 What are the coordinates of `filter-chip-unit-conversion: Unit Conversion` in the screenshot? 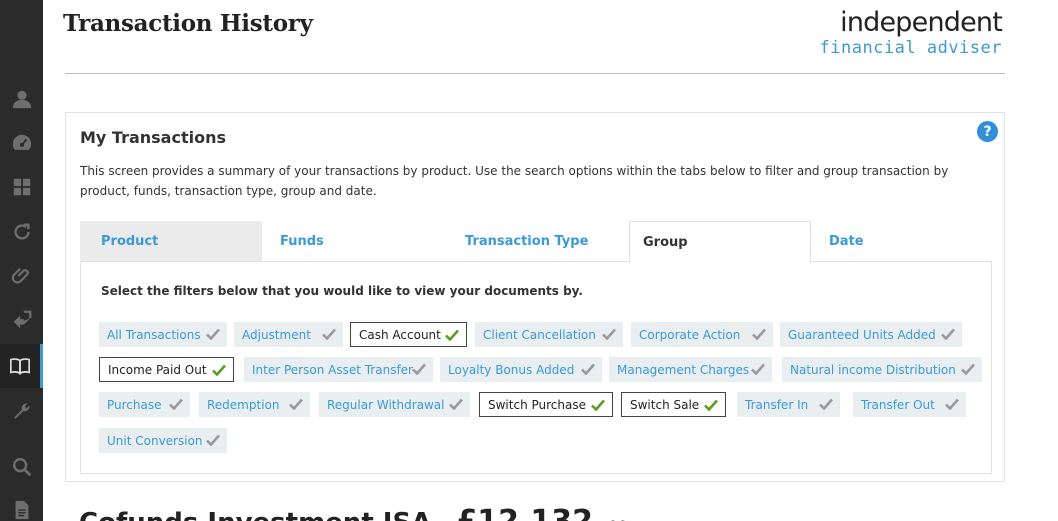 It's located at (163, 440).